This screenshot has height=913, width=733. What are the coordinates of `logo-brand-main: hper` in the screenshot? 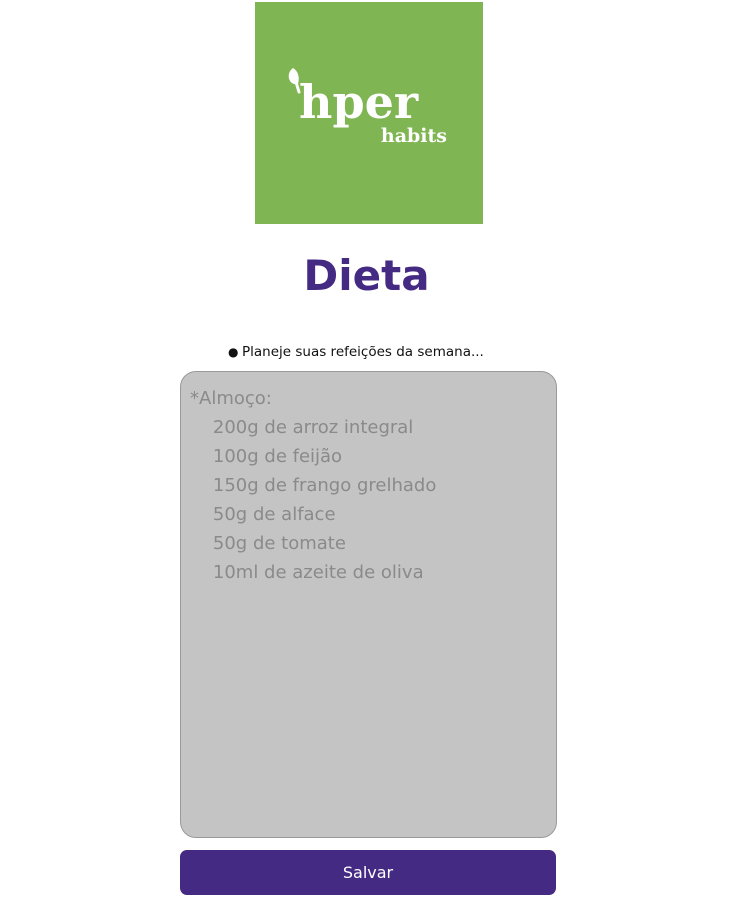 It's located at (359, 102).